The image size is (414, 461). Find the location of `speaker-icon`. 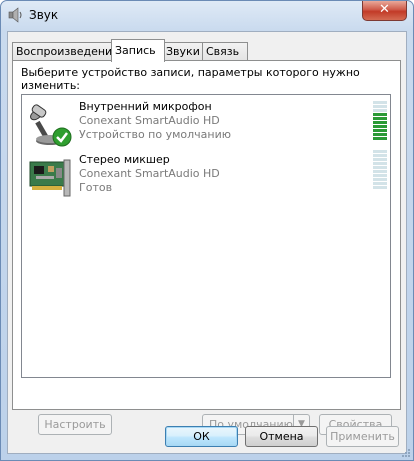

speaker-icon is located at coordinates (15, 15).